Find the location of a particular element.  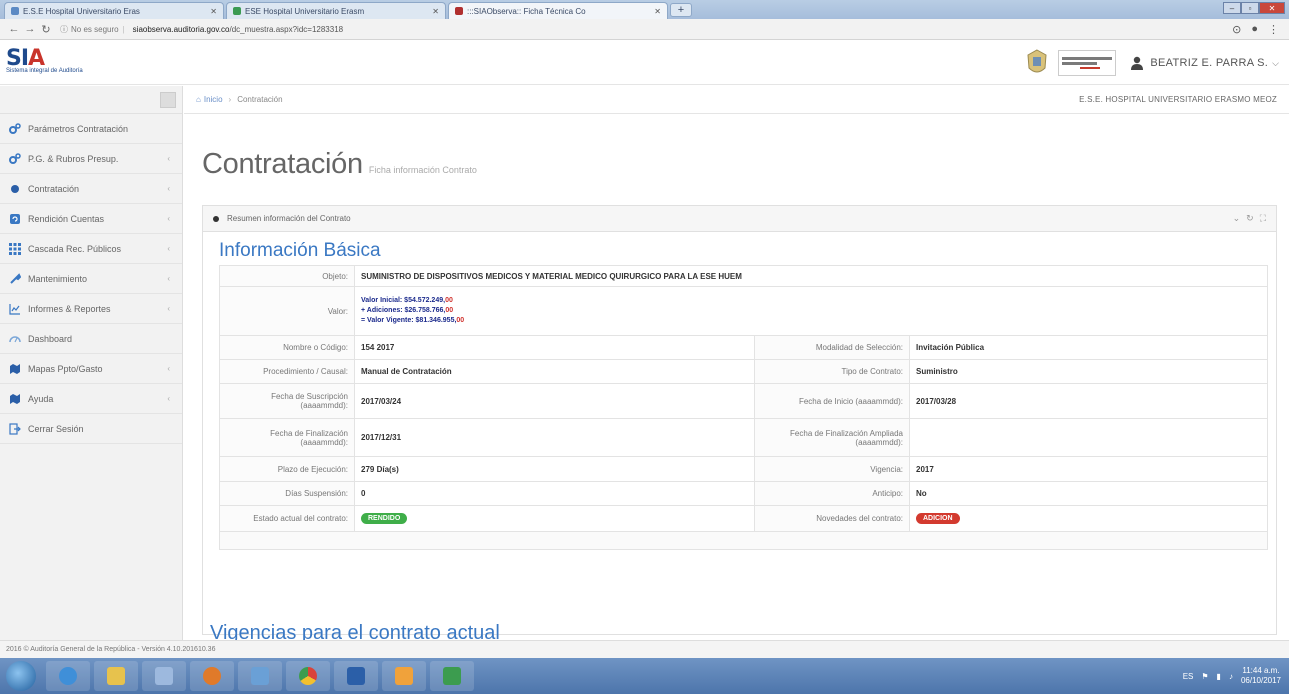

system-clock: 11:44 a.m. 06/10/2017 is located at coordinates (1261, 676).